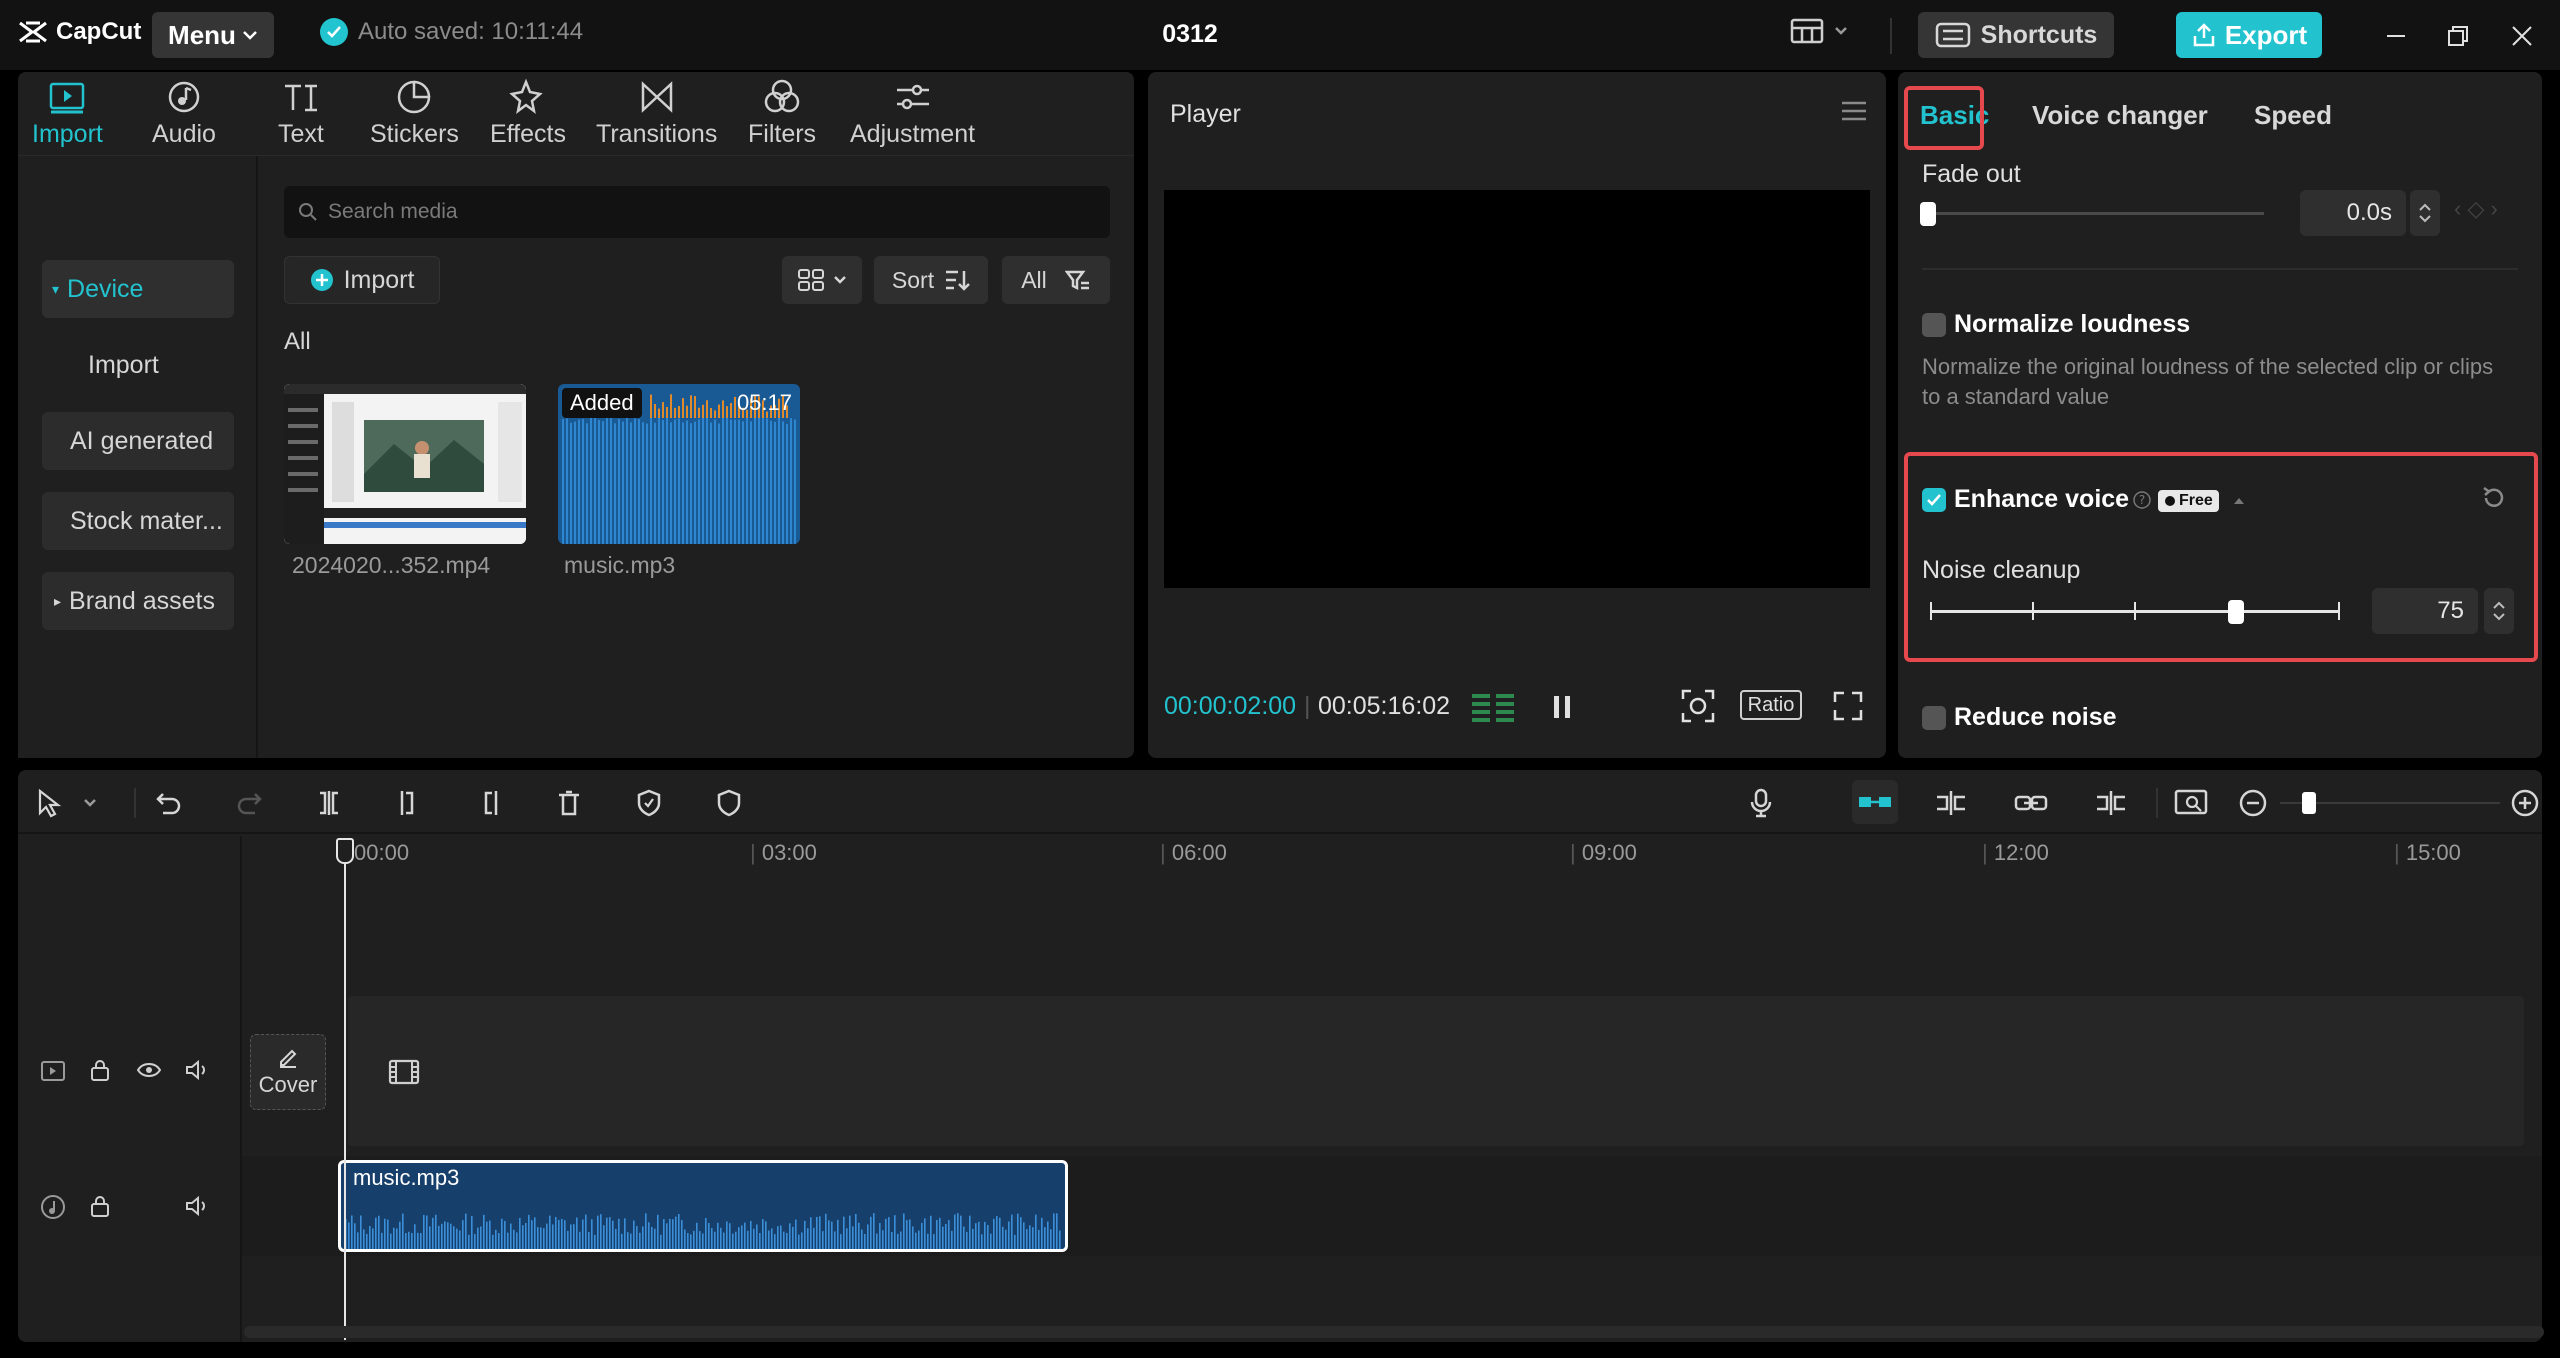  What do you see at coordinates (2095, 213) in the screenshot?
I see `fade-out-slider-track` at bounding box center [2095, 213].